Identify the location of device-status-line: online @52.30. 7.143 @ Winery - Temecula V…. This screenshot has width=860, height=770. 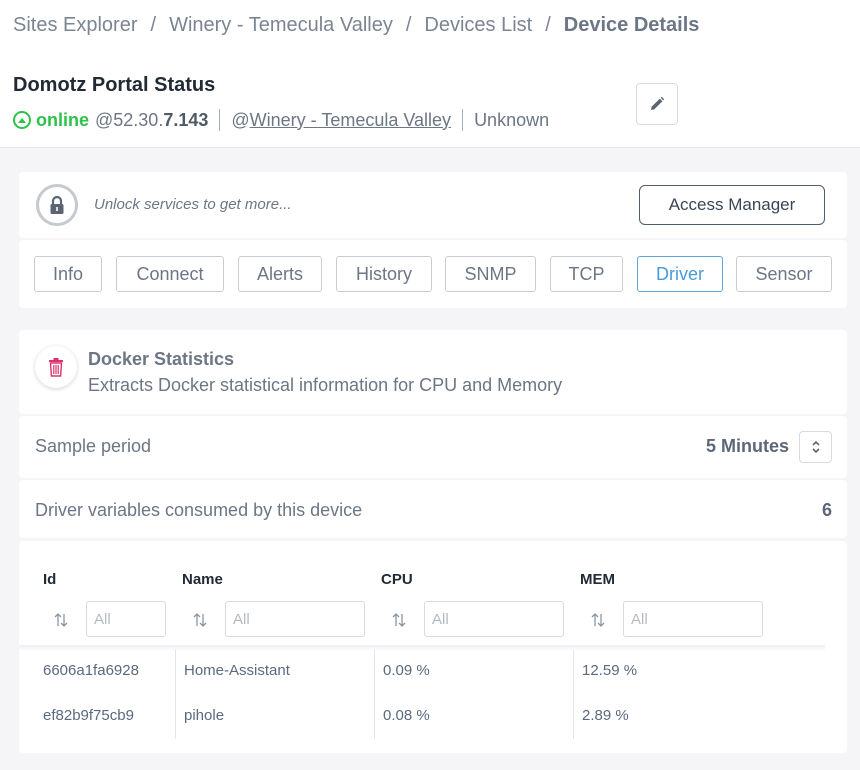
(281, 120).